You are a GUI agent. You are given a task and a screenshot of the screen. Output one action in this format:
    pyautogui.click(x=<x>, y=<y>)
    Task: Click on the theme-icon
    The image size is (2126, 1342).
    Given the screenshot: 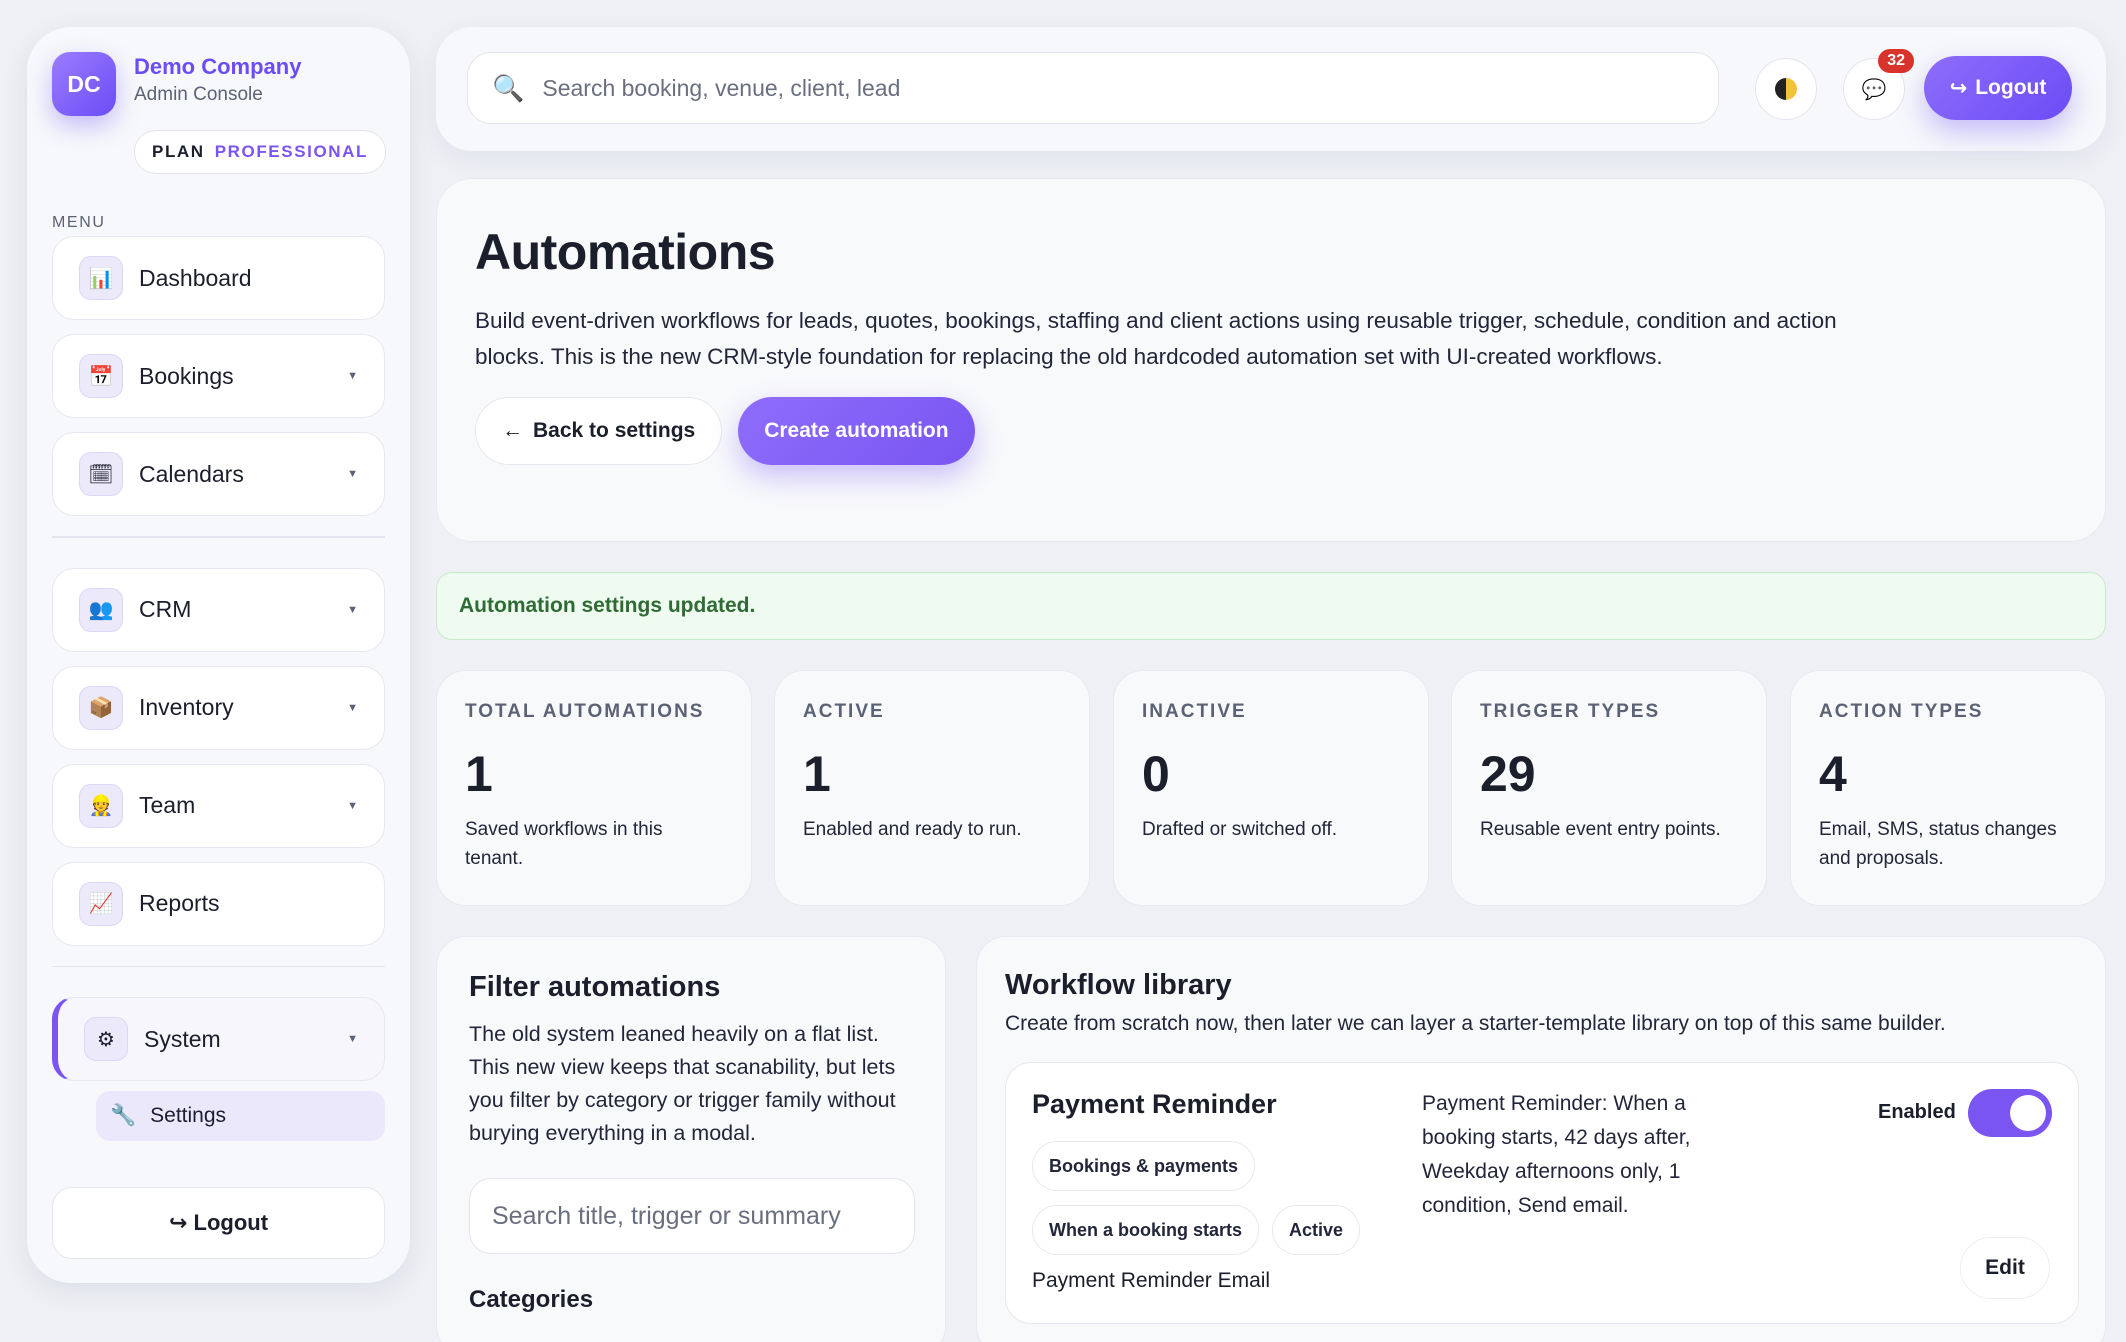 What is the action you would take?
    pyautogui.click(x=1786, y=89)
    